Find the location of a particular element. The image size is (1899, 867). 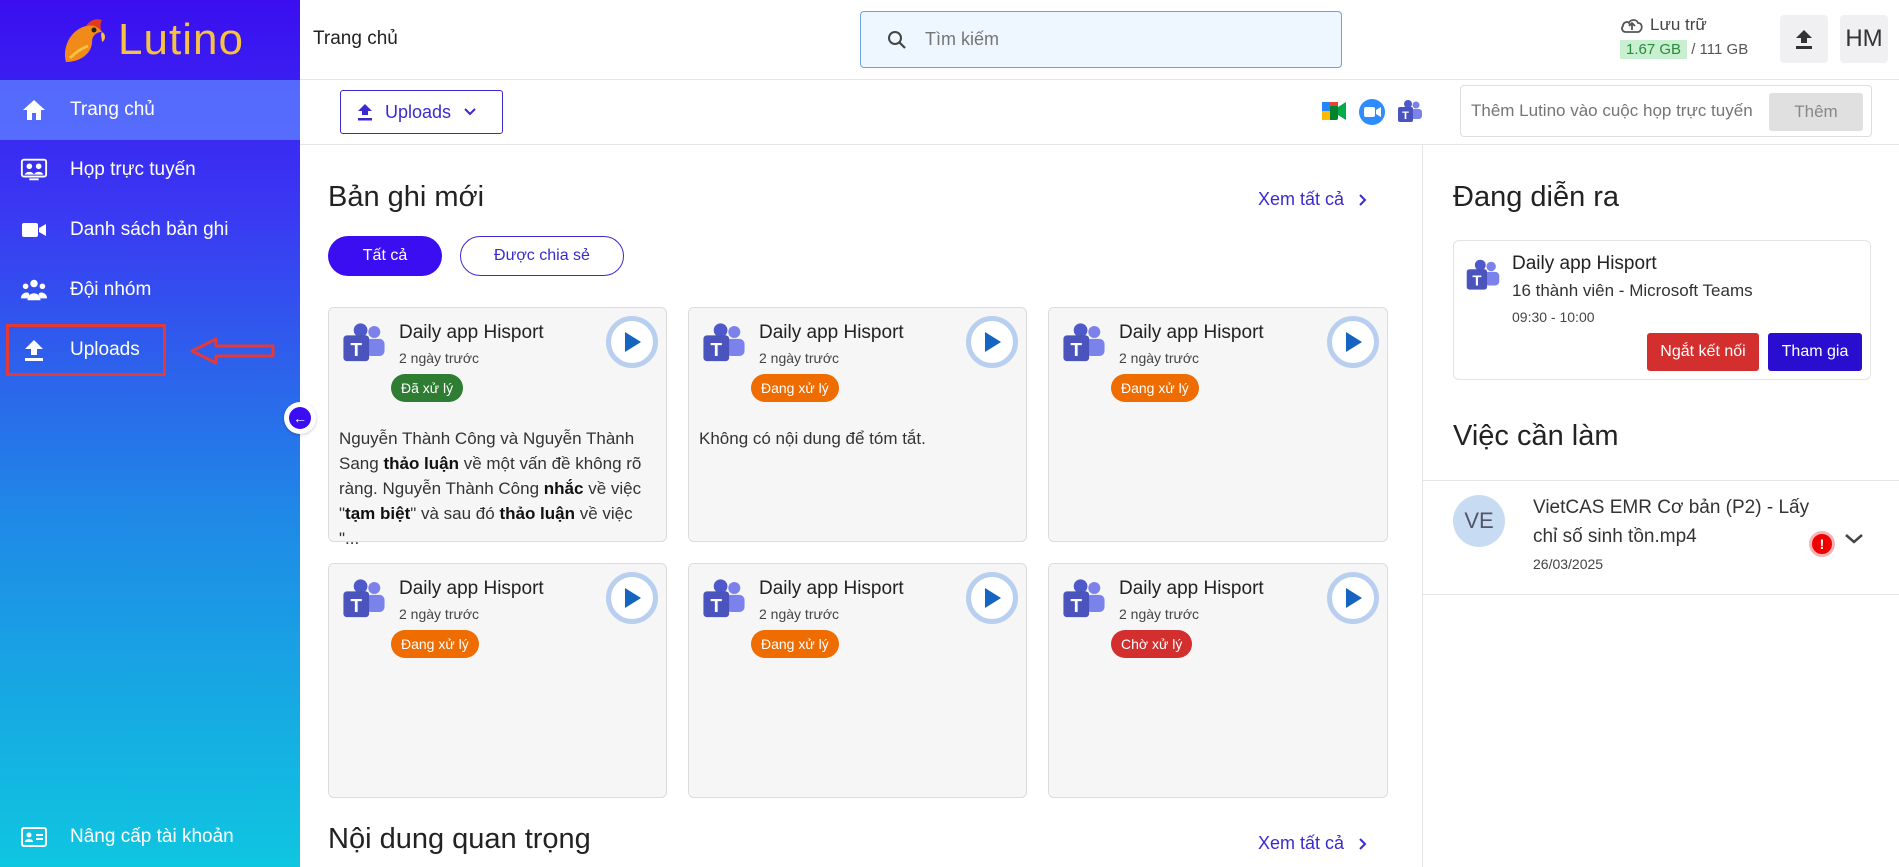

home-icon is located at coordinates (34, 110).